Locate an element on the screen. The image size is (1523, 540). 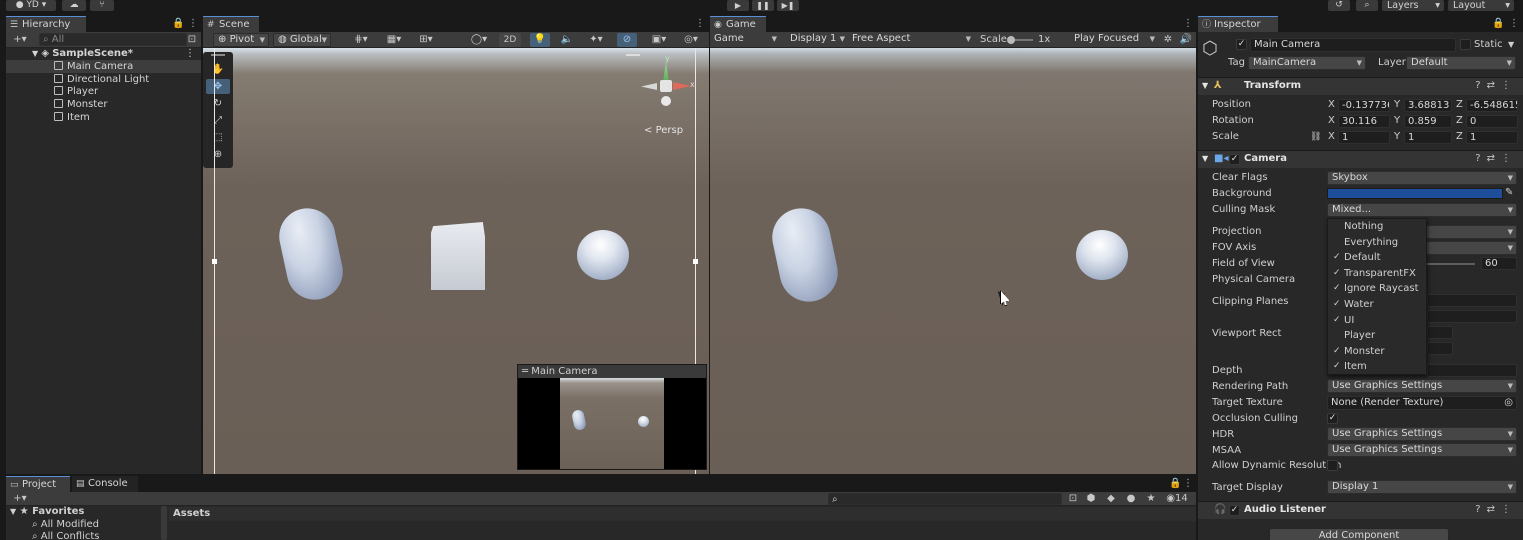
transform-tool: ⊕ is located at coordinates (218, 154).